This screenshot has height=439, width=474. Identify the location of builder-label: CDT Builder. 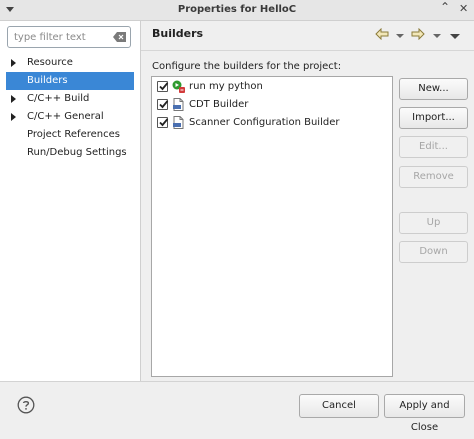
(219, 104).